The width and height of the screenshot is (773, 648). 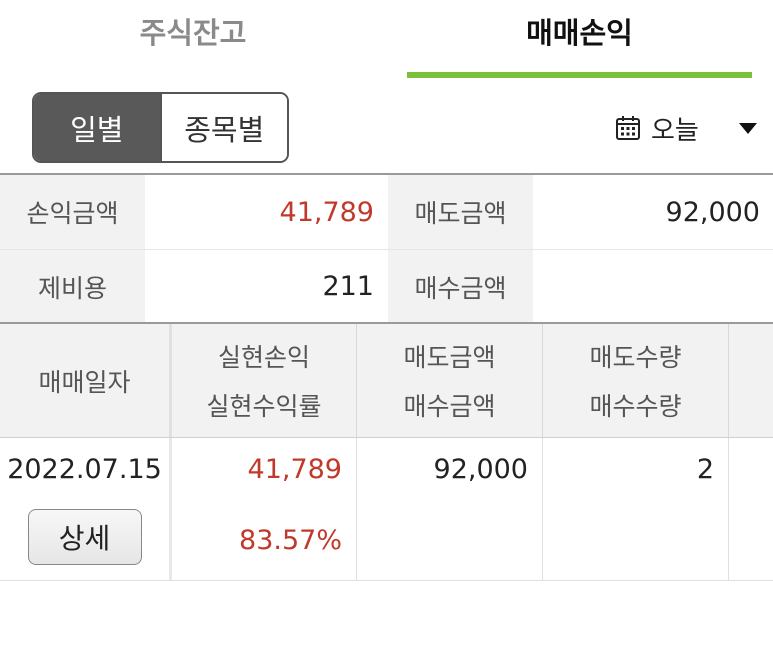 I want to click on header-realized-col: 실현손익 실현수익률, so click(x=264, y=380).